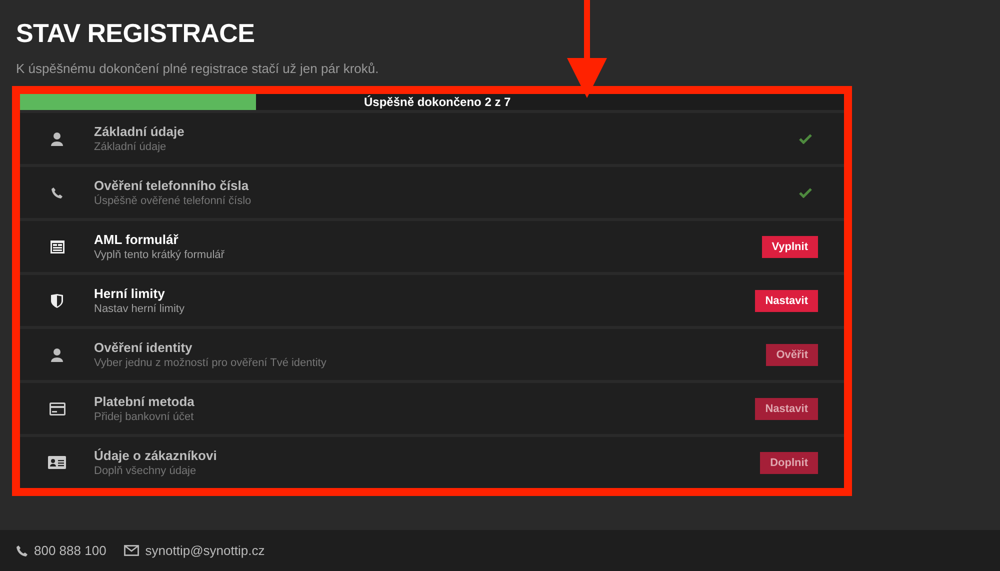  What do you see at coordinates (786, 301) in the screenshot?
I see `step-action-button: Nastavit` at bounding box center [786, 301].